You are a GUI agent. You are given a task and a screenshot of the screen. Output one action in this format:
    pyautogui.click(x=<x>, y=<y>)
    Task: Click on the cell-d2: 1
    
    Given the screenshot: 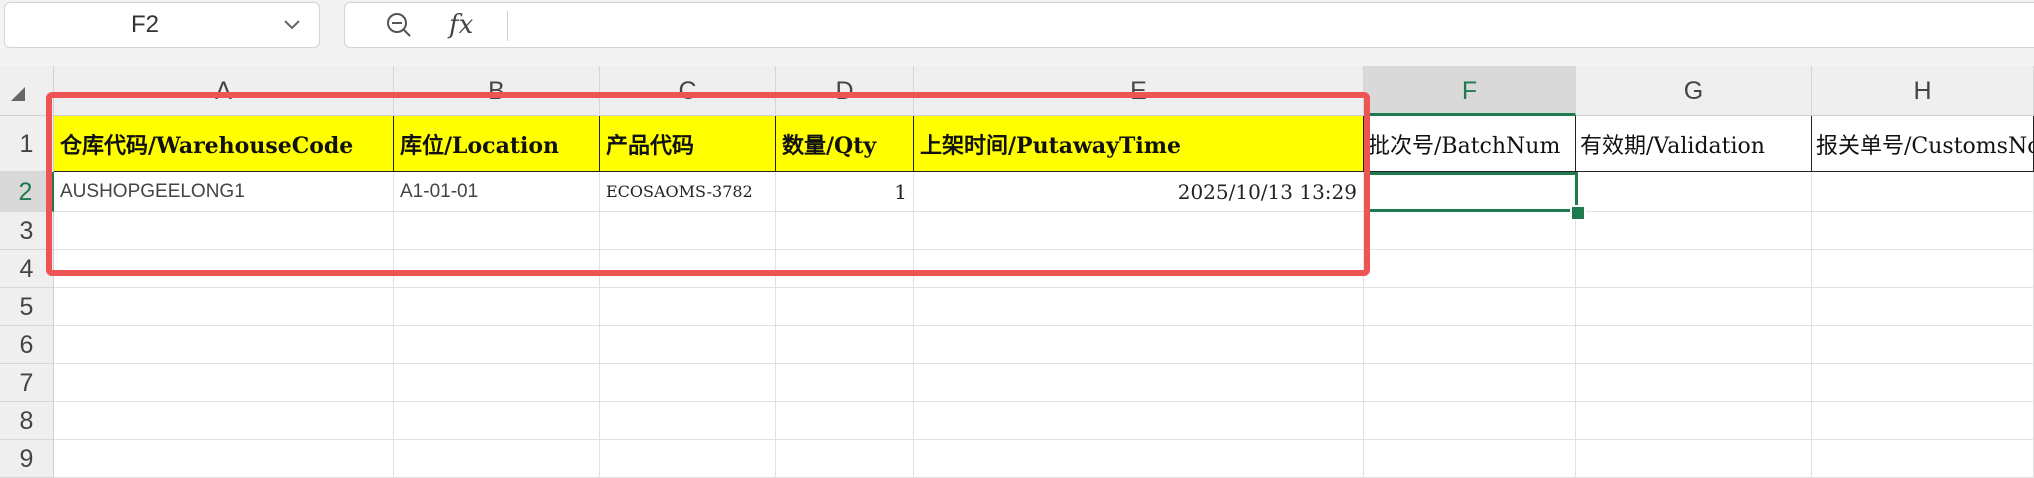 What is the action you would take?
    pyautogui.click(x=845, y=192)
    